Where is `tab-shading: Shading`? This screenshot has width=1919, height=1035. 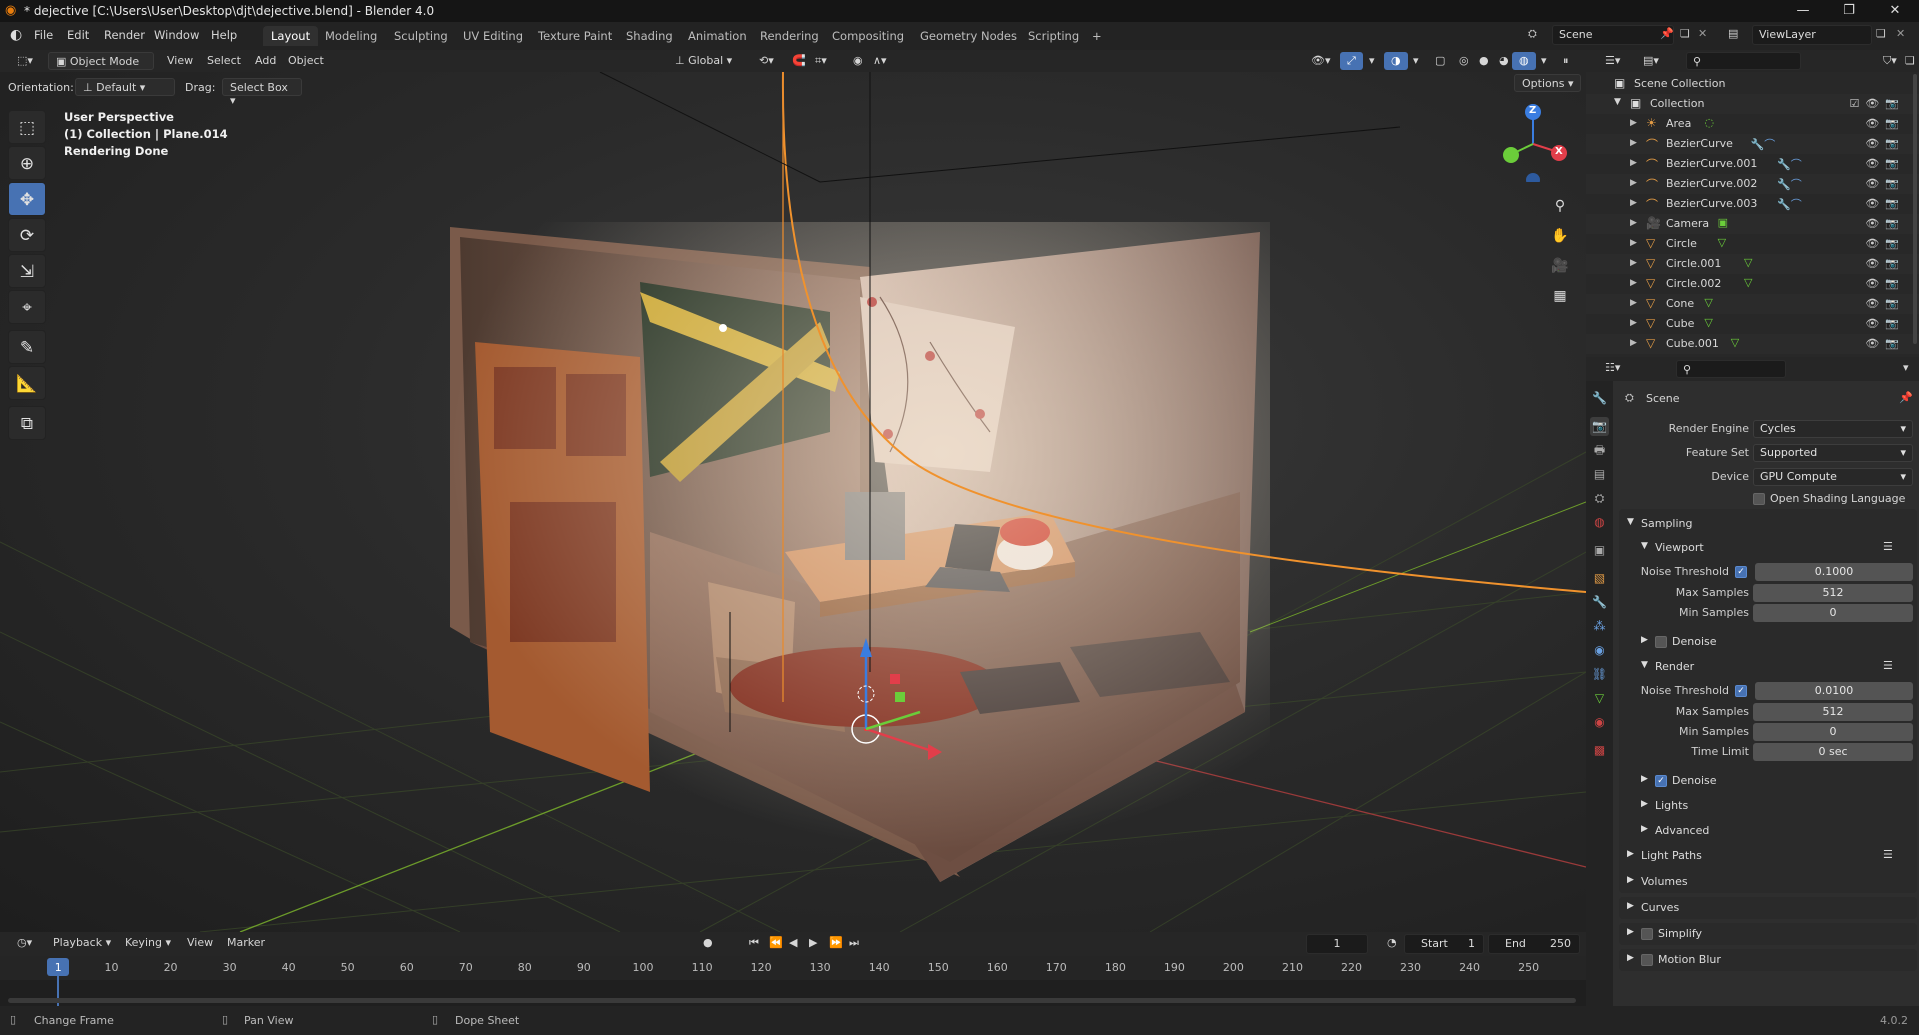 tab-shading: Shading is located at coordinates (649, 36).